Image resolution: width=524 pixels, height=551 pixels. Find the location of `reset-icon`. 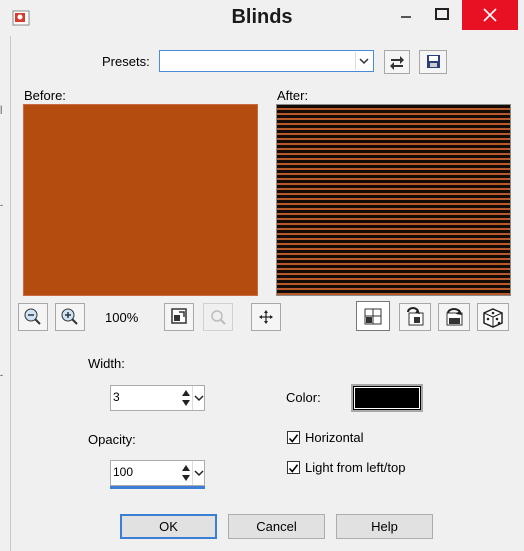

reset-icon is located at coordinates (415, 316).